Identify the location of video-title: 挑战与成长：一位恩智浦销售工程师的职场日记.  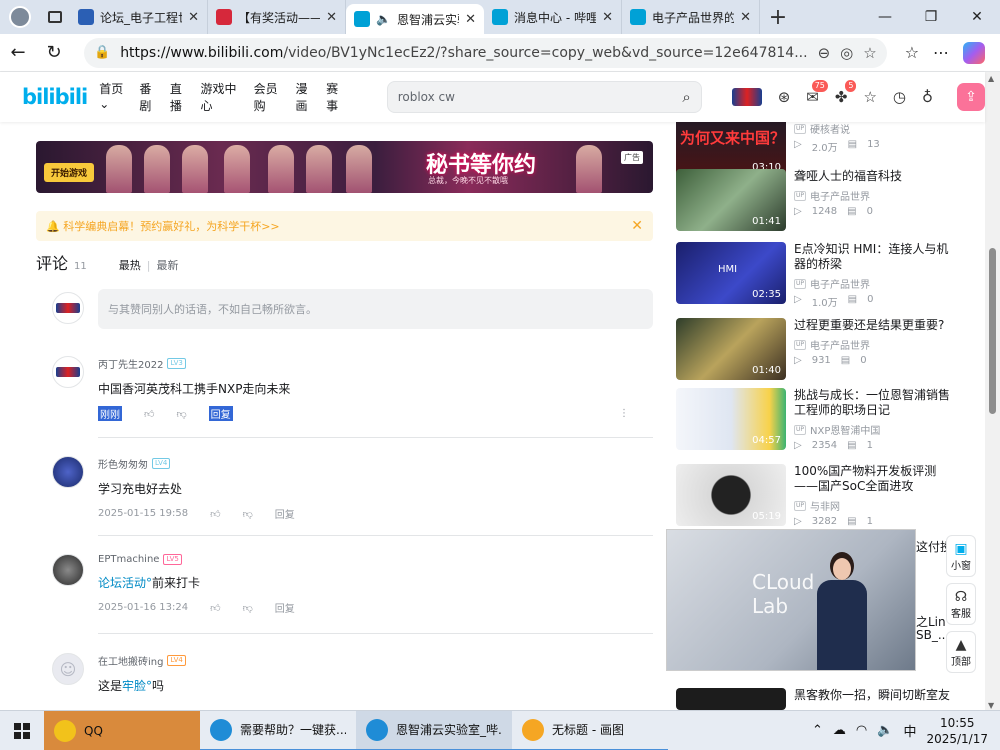
(876, 403).